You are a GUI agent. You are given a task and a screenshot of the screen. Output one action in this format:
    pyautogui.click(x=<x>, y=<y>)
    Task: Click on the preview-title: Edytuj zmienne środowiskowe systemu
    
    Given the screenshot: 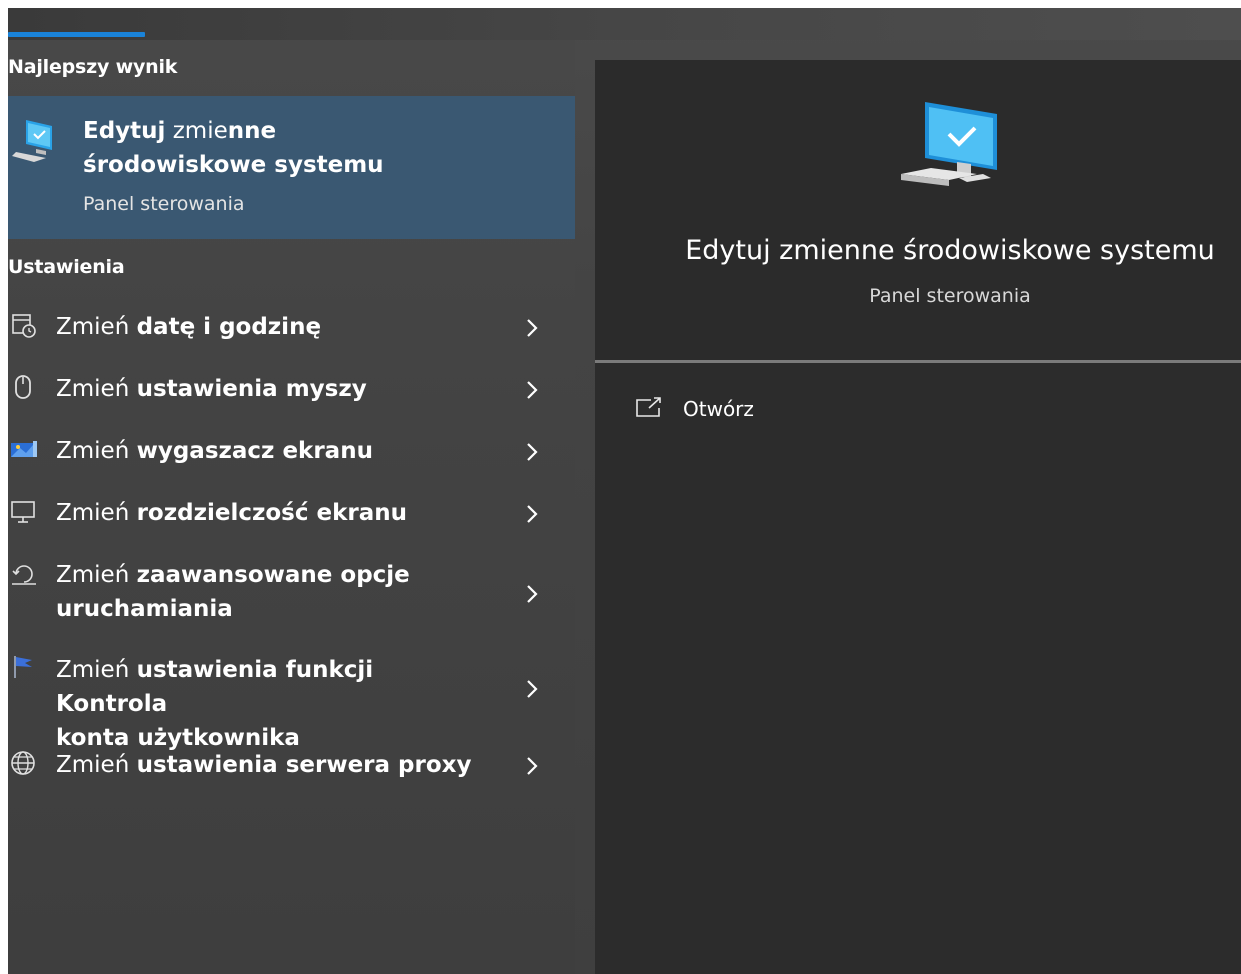 What is the action you would take?
    pyautogui.click(x=950, y=250)
    